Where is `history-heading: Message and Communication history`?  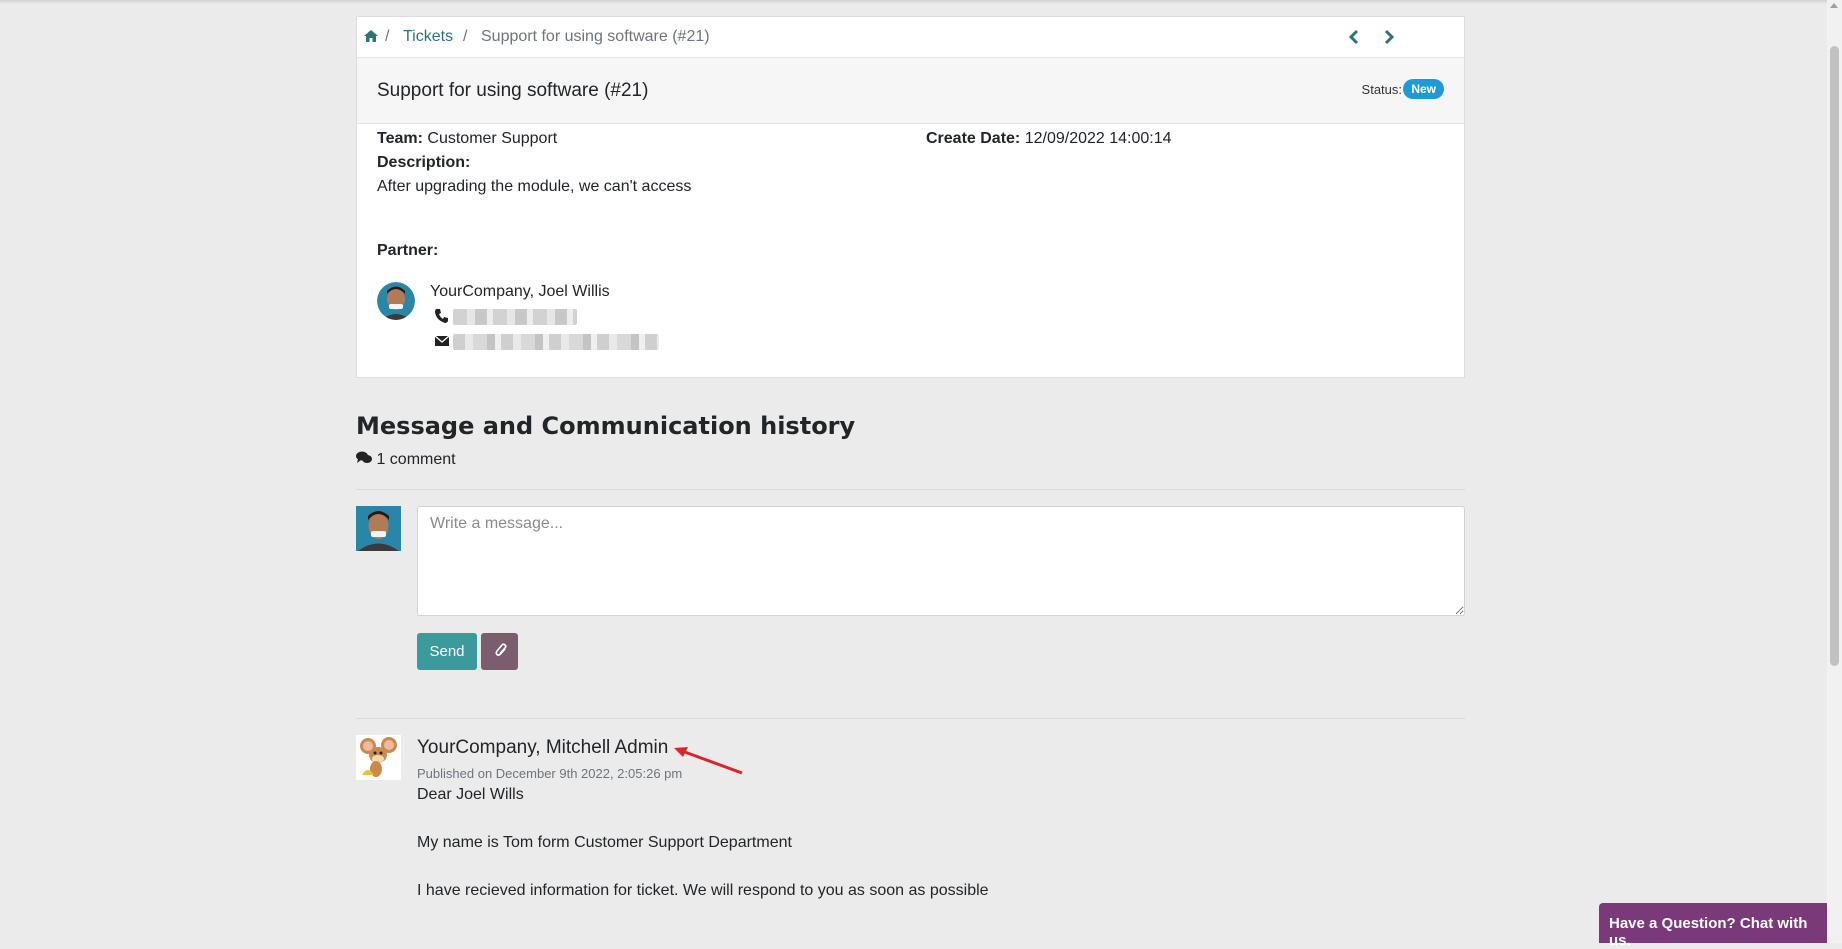
history-heading: Message and Communication history is located at coordinates (606, 426).